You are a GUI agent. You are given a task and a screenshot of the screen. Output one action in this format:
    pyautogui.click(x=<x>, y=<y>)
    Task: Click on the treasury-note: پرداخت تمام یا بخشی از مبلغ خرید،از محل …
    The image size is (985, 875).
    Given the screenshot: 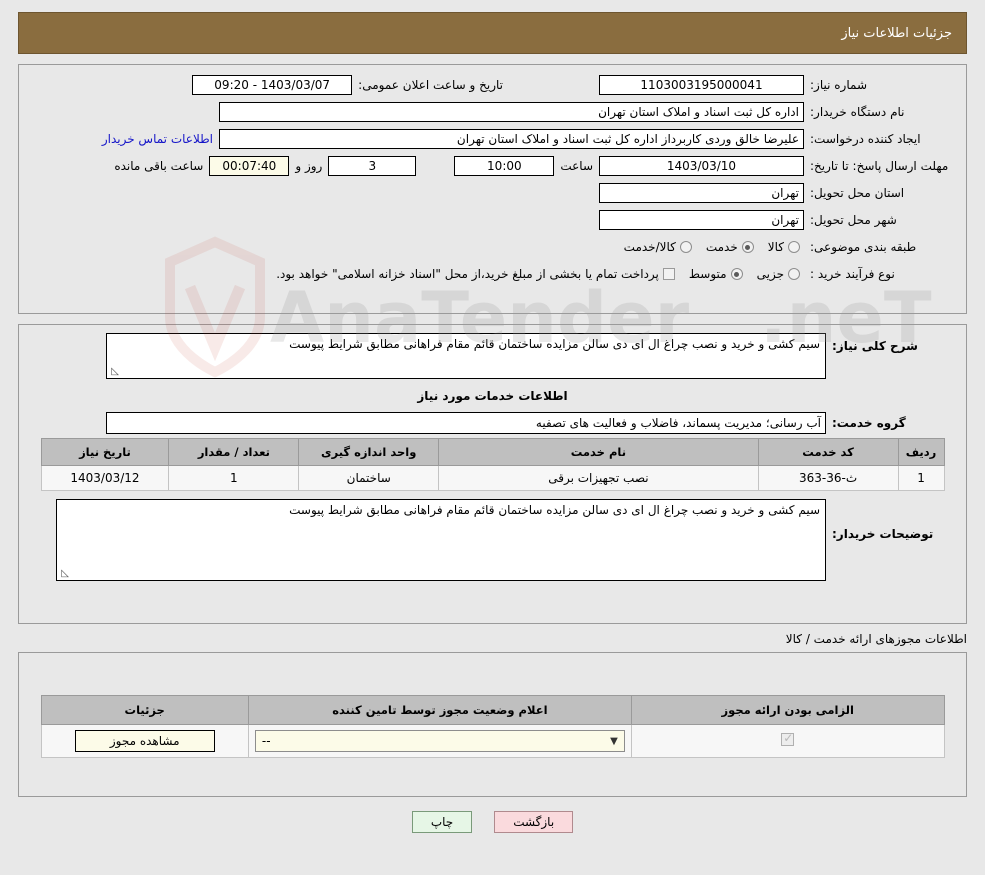 What is the action you would take?
    pyautogui.click(x=467, y=274)
    